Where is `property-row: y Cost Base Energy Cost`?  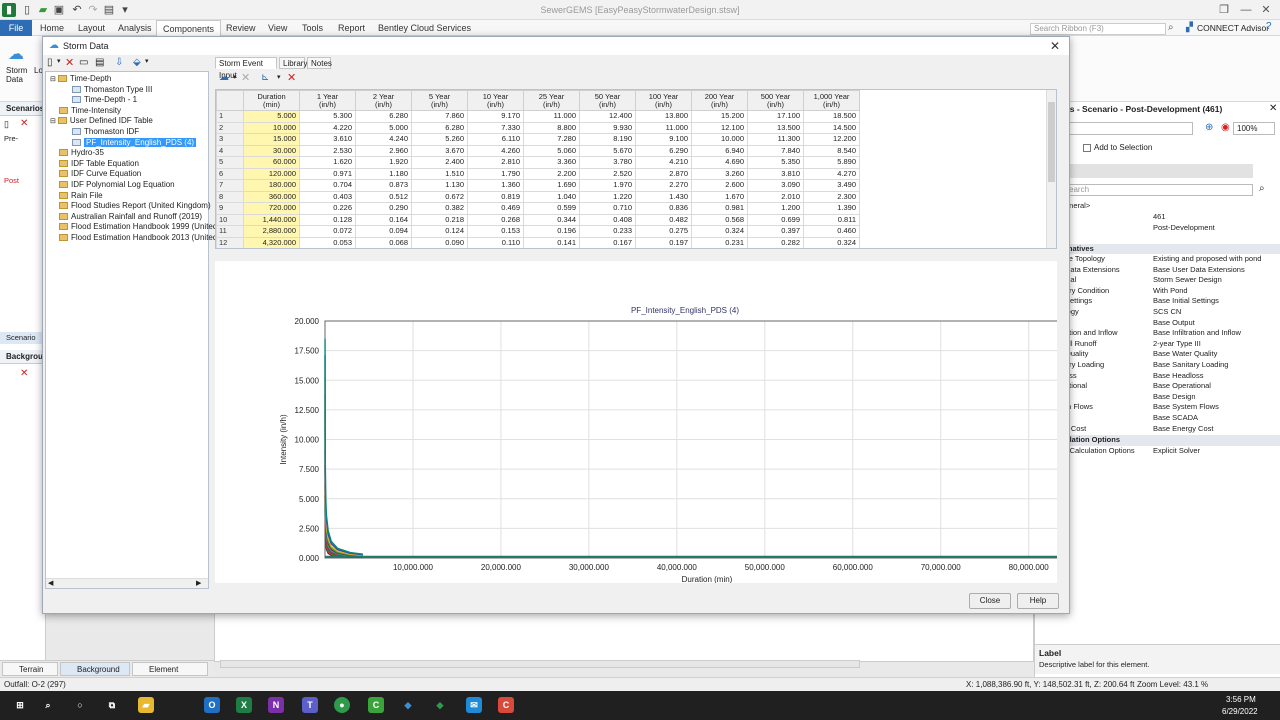
property-row: y Cost Base Energy Cost is located at coordinates (1157, 429).